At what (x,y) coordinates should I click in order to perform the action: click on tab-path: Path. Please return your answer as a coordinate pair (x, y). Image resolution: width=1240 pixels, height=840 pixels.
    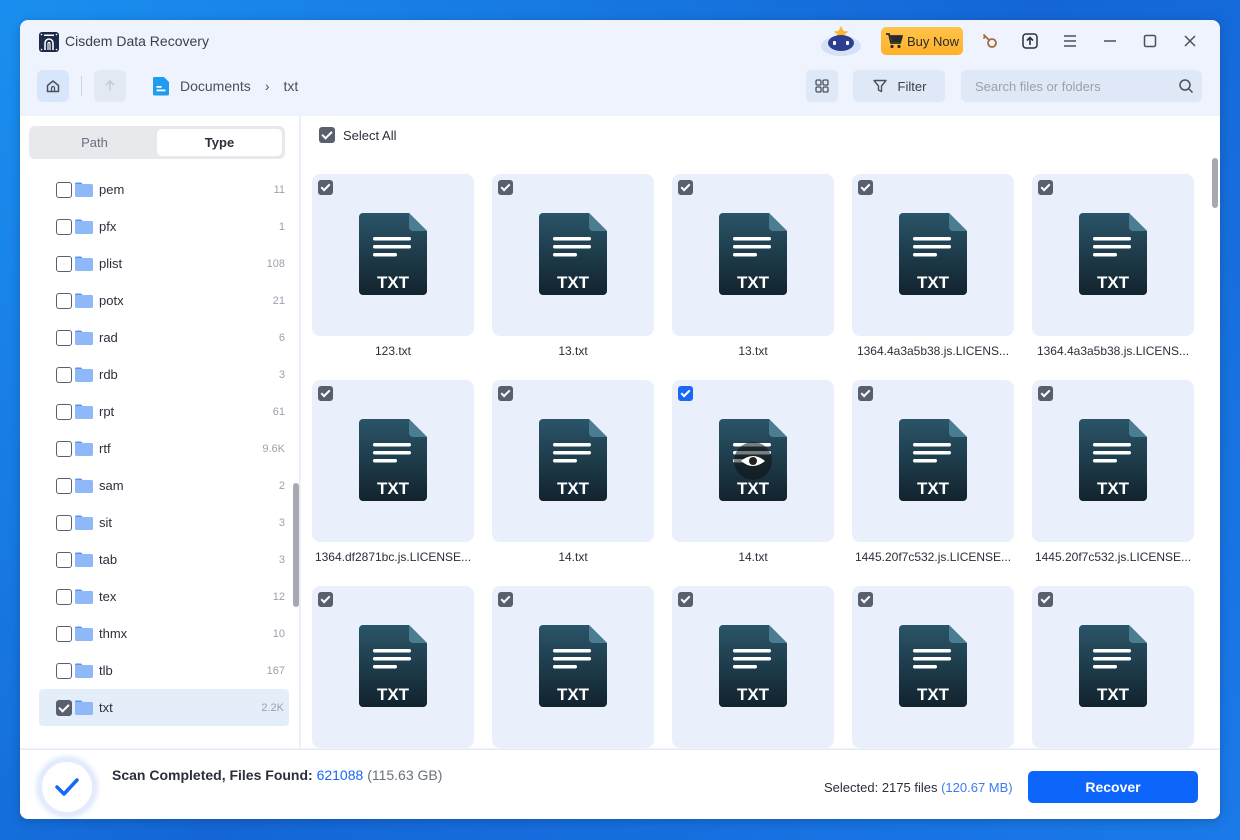
    Looking at the image, I should click on (94, 142).